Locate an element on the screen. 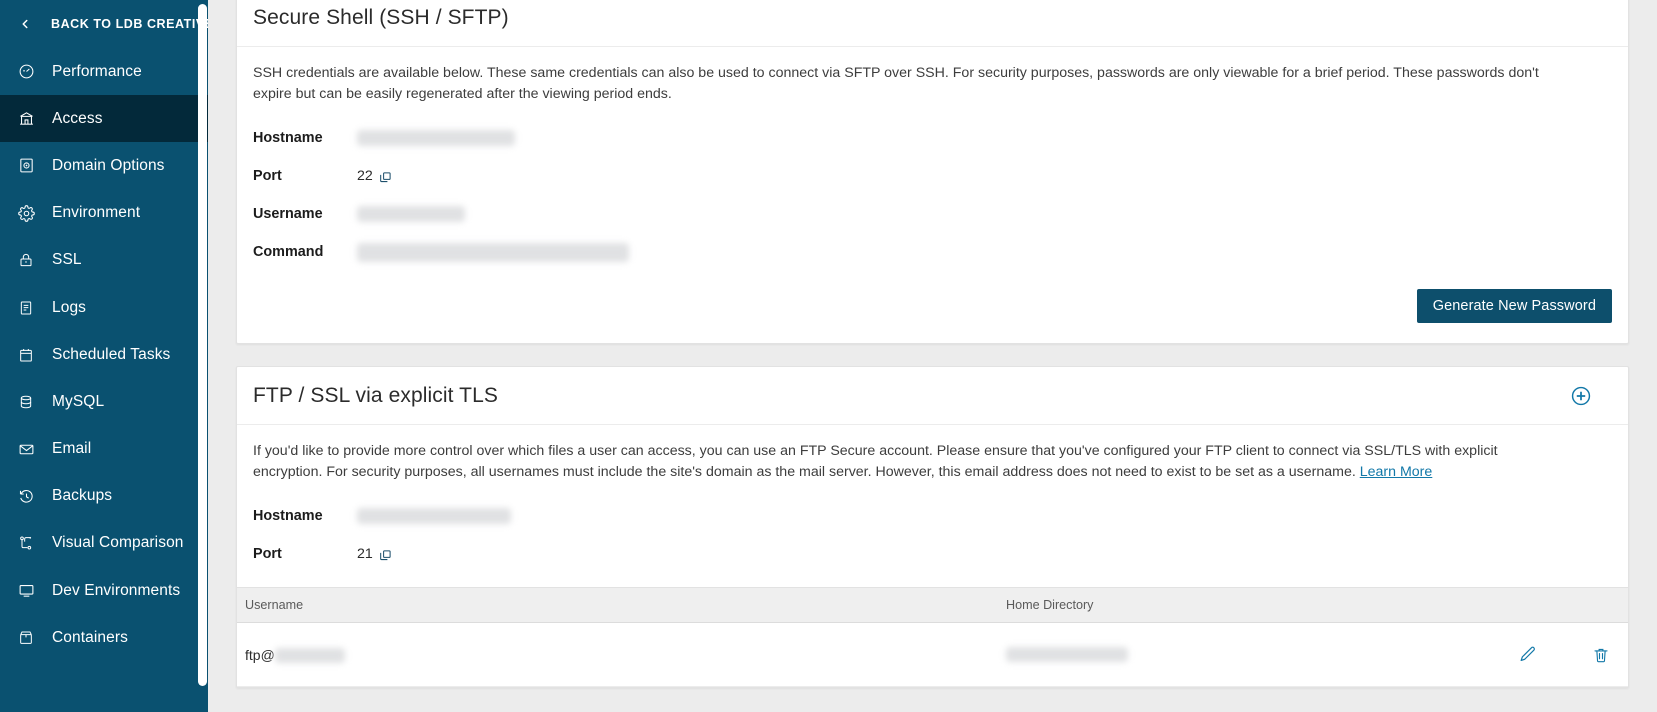  sidebar-back-link: BACK TO LDB CREATIVE is located at coordinates (104, 24).